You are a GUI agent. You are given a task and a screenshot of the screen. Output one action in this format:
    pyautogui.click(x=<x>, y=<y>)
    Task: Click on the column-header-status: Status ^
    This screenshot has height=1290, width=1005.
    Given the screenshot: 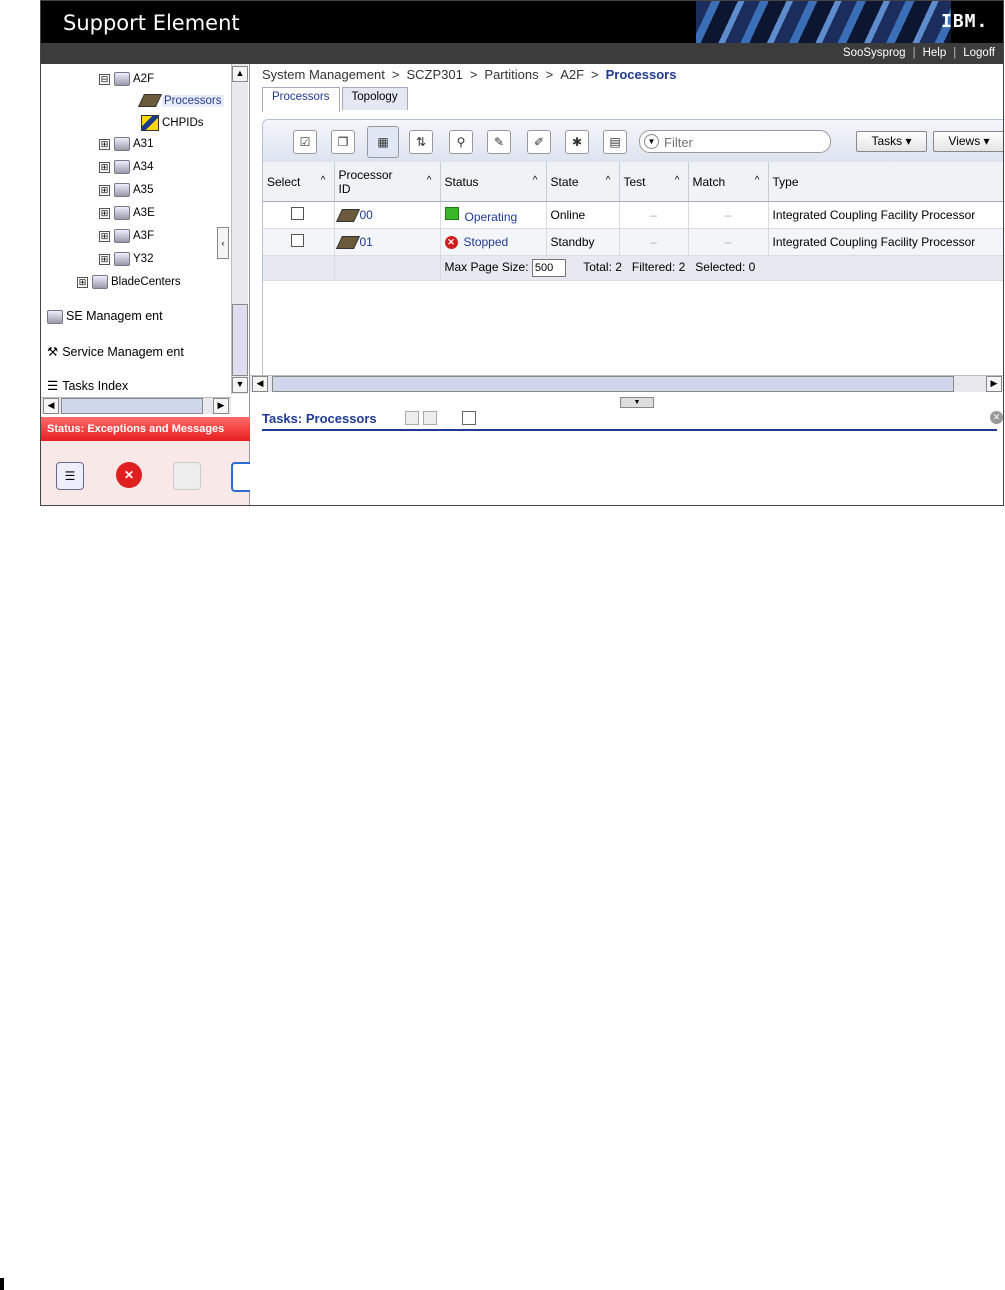 What is the action you would take?
    pyautogui.click(x=493, y=182)
    